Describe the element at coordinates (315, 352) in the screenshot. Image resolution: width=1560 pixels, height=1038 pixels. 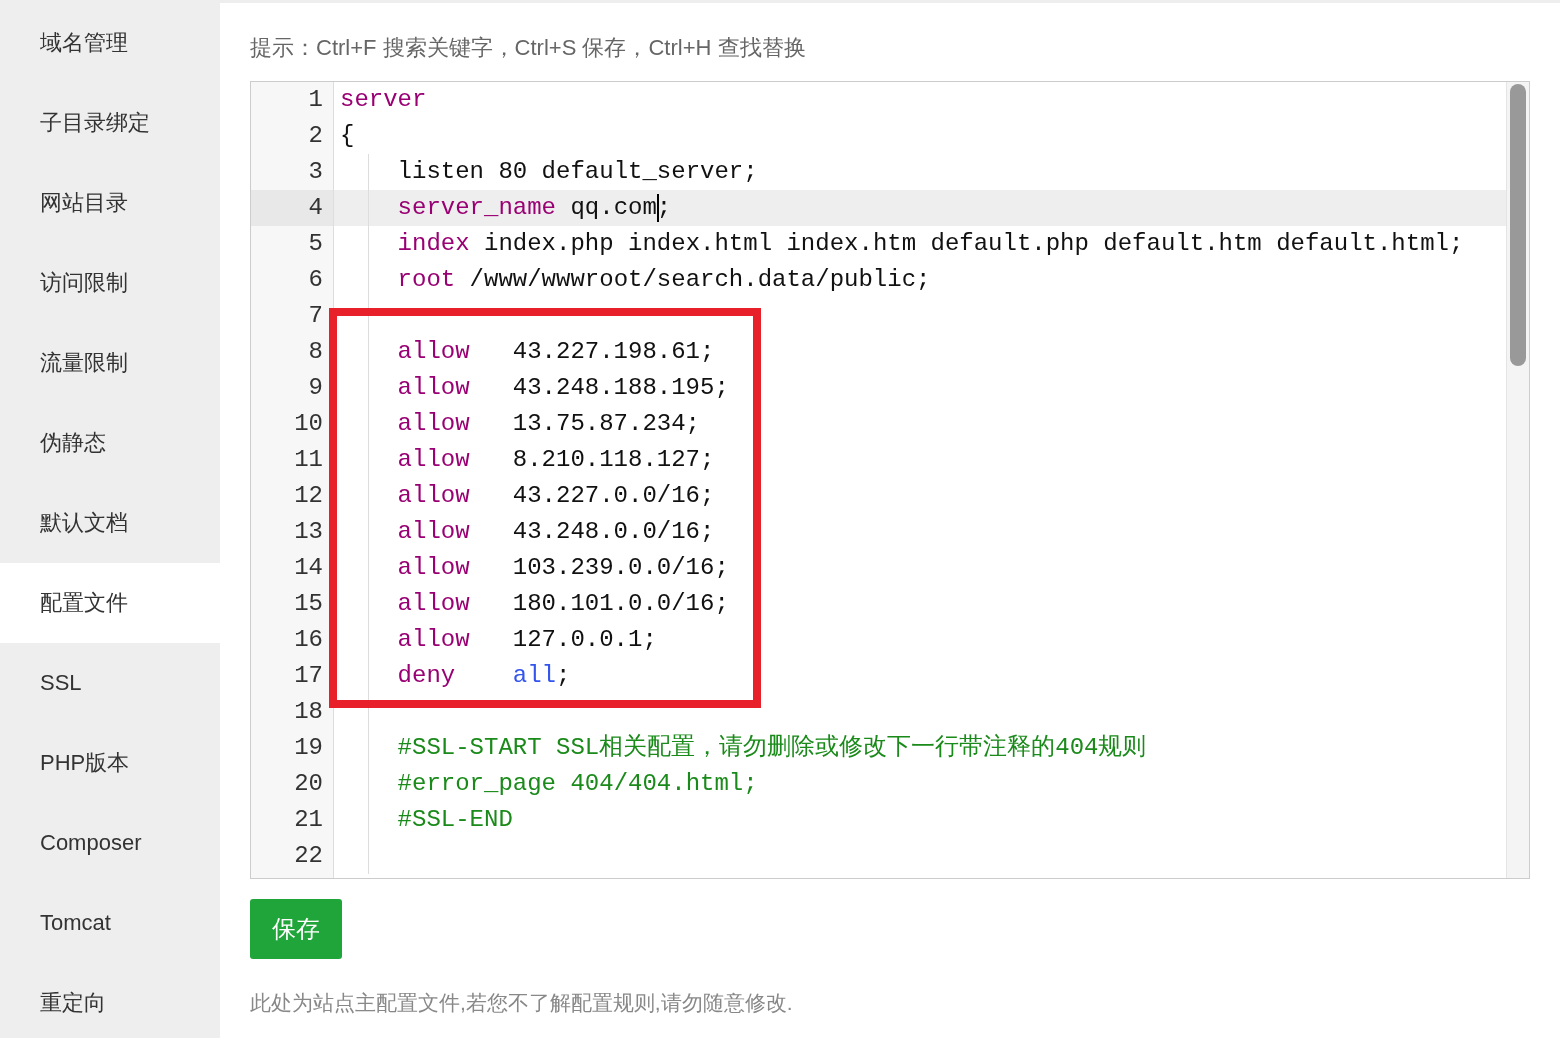
I see `line-number: 8` at that location.